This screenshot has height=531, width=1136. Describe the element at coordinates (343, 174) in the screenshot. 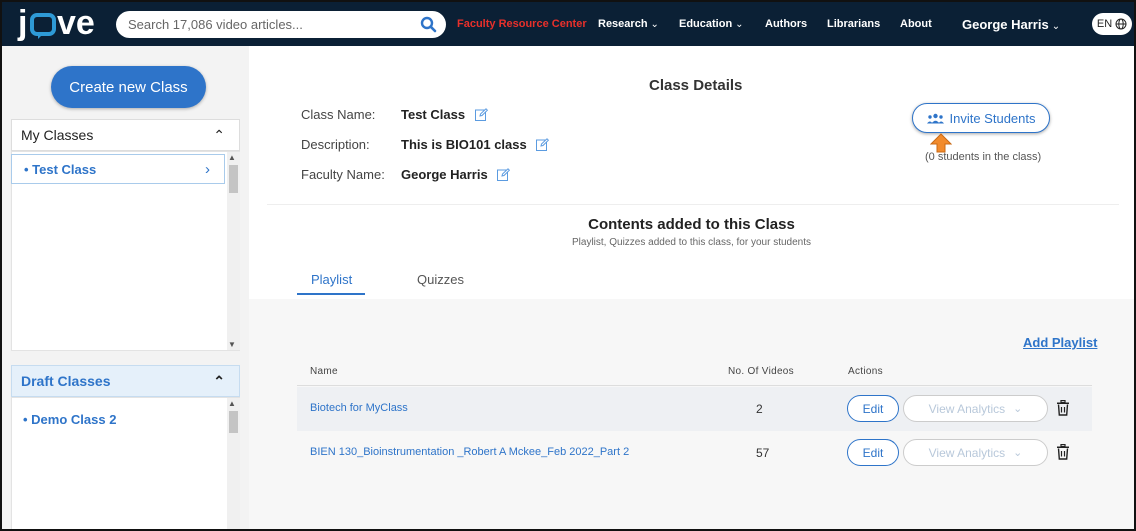

I see `faculty-name-label: Faculty Name:` at that location.